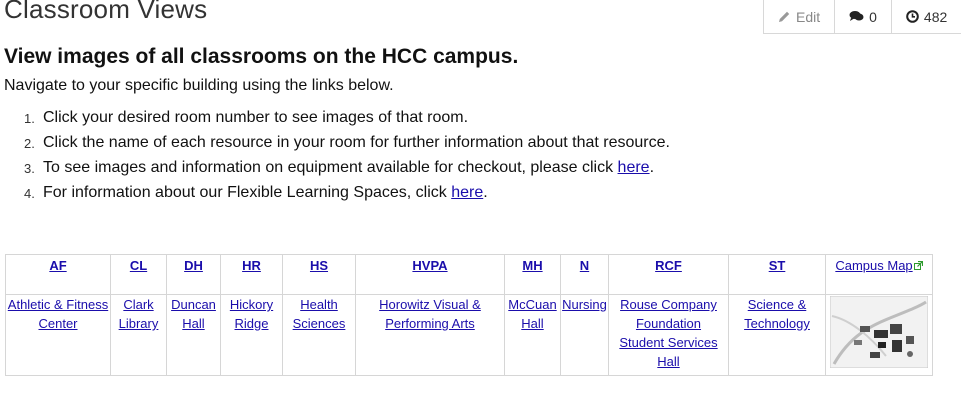 The image size is (964, 410). I want to click on campus-map-cell: Campus Map, so click(879, 274).